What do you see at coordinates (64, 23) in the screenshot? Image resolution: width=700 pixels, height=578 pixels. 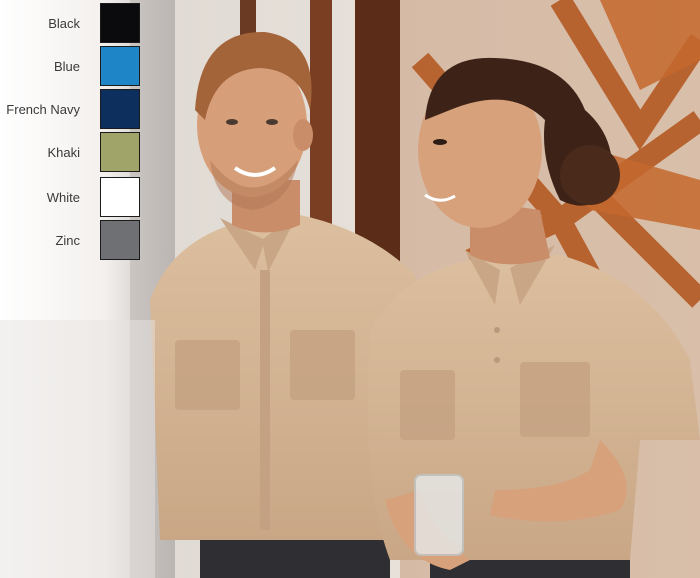 I see `swatch-label: Black` at bounding box center [64, 23].